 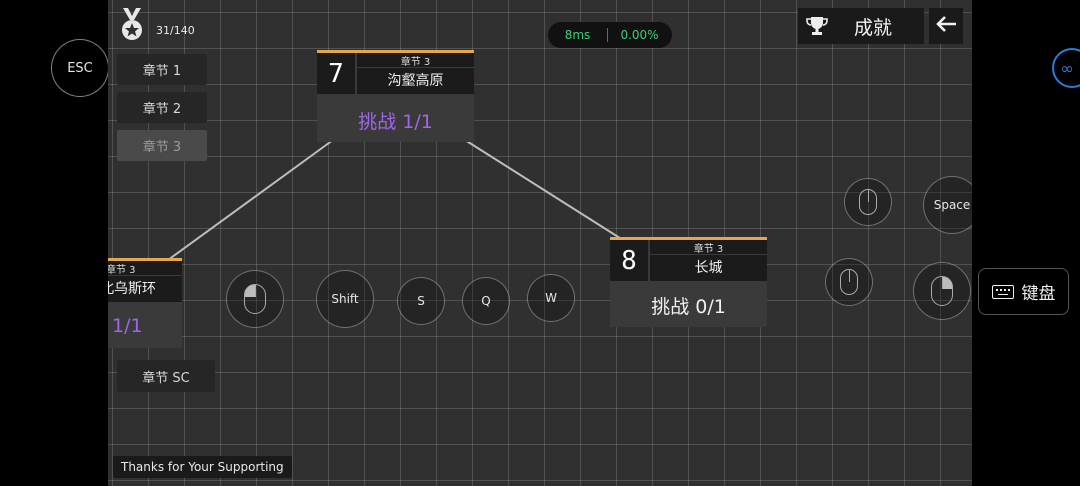 I want to click on chapter-3-button: 章节 3, so click(x=162, y=145).